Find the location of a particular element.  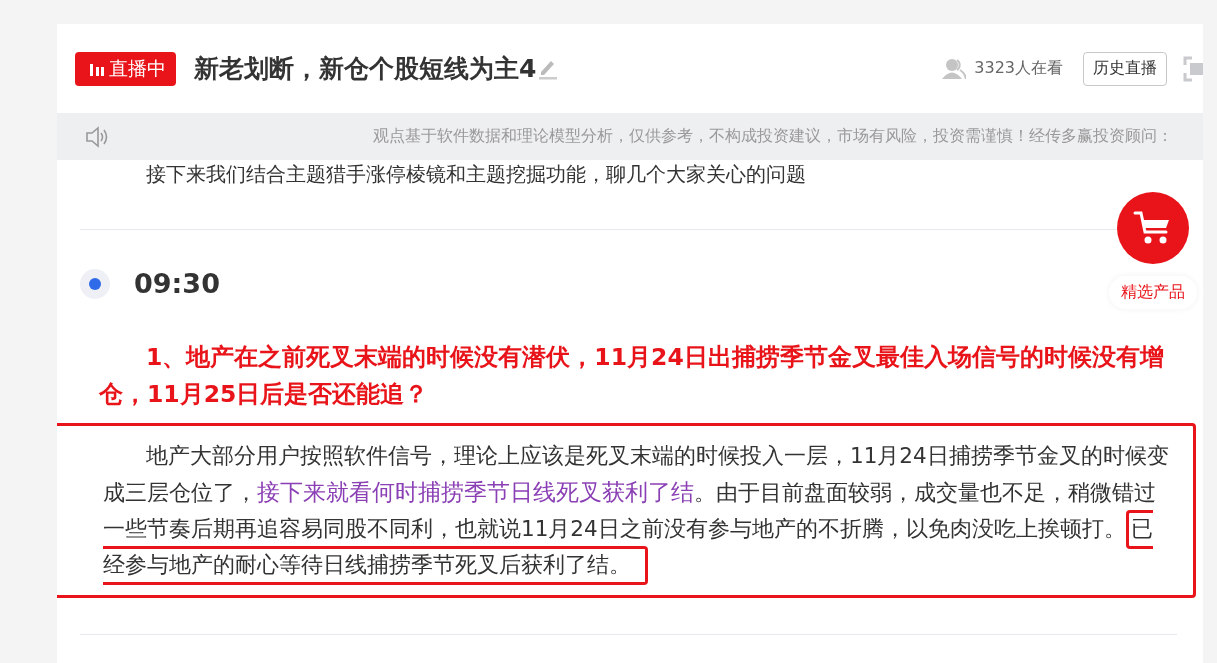

live-label: 直播中 is located at coordinates (137, 68).